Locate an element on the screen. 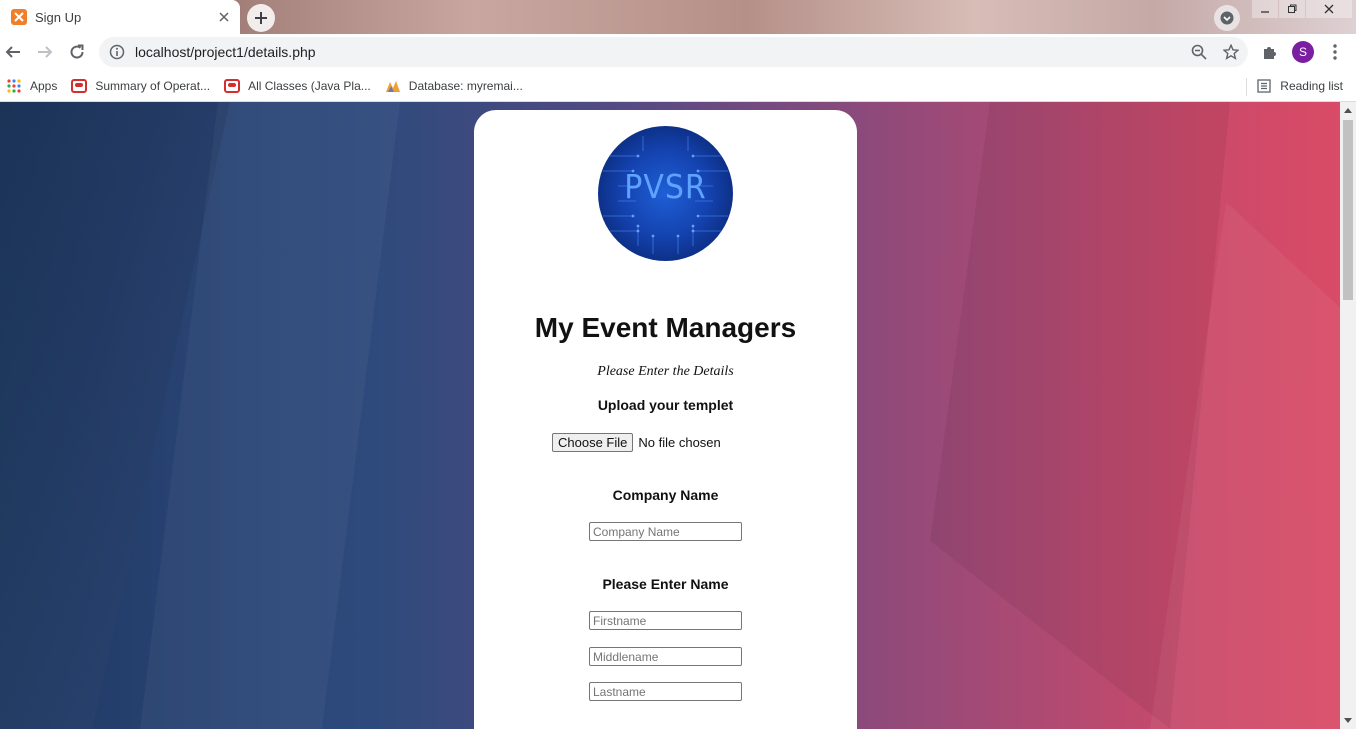  scrollbar-thumb is located at coordinates (1348, 210).